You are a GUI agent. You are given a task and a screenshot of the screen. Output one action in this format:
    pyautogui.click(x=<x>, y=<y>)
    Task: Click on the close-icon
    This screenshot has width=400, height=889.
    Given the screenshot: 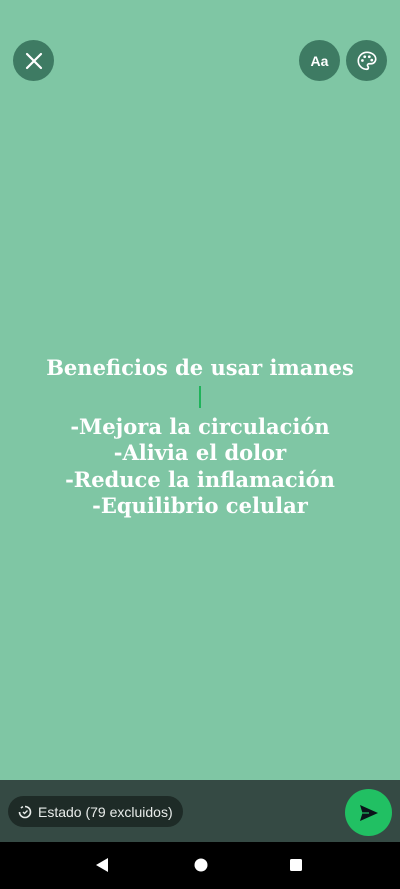 What is the action you would take?
    pyautogui.click(x=33, y=60)
    